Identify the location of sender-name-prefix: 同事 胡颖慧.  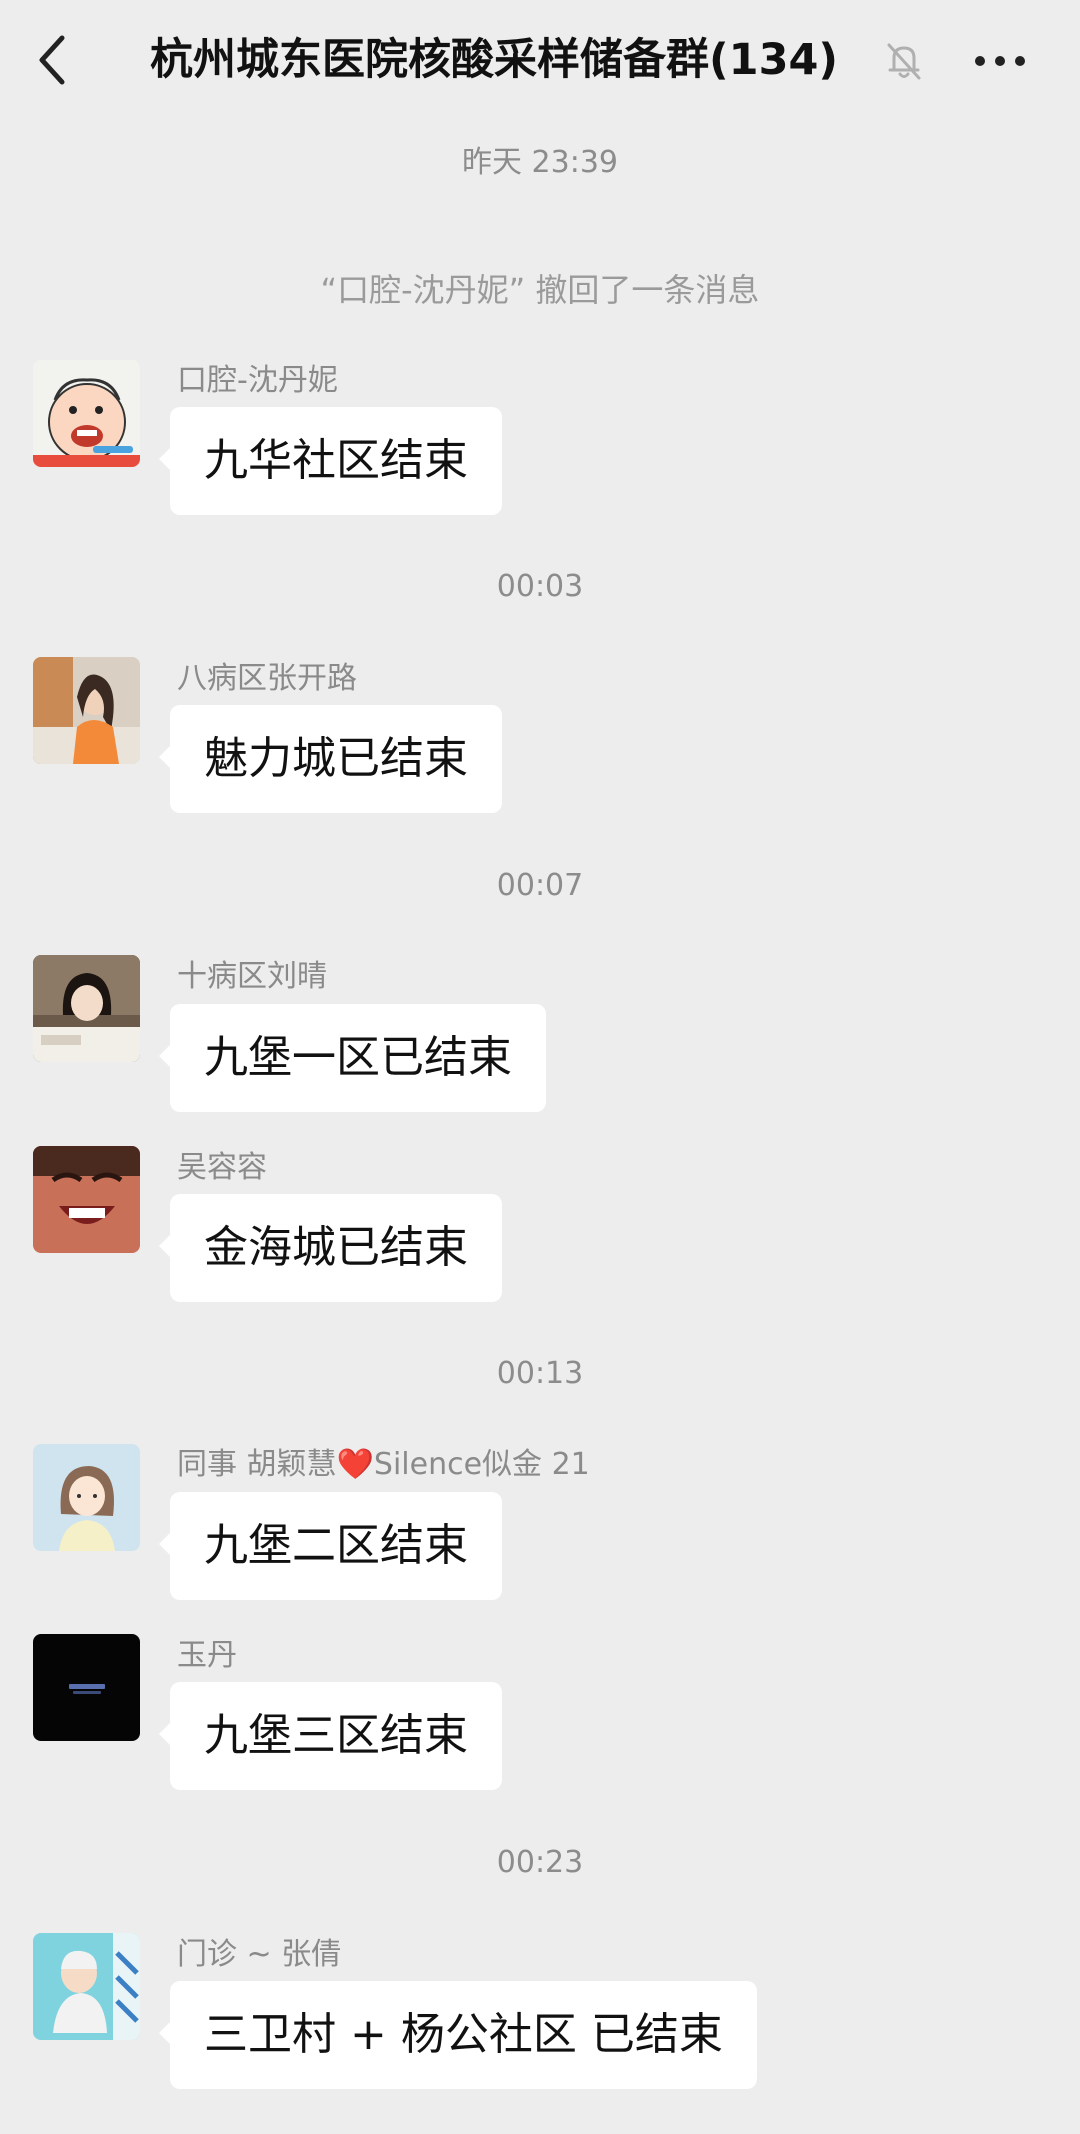
(257, 1464).